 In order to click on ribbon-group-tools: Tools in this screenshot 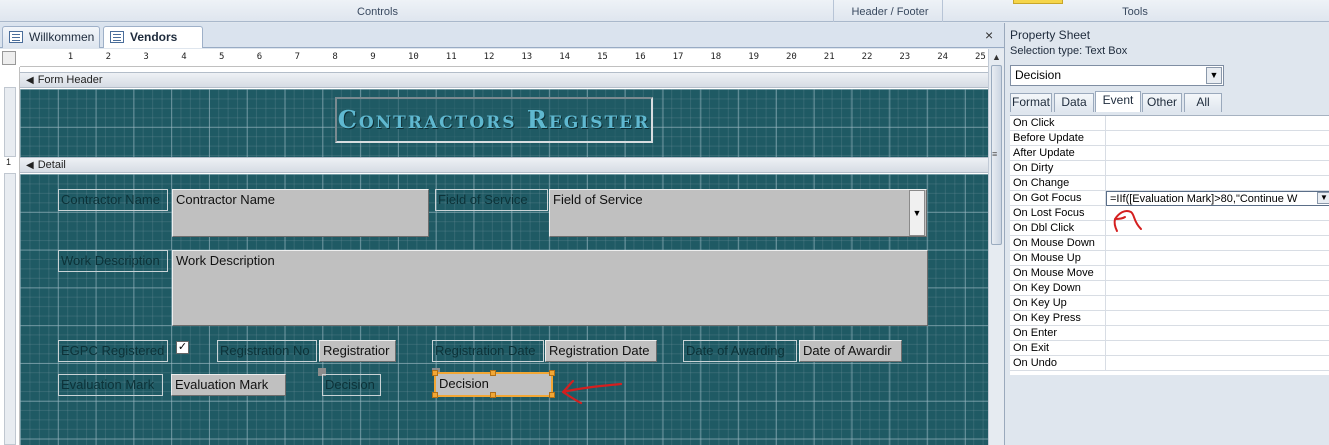, I will do `click(1135, 12)`.